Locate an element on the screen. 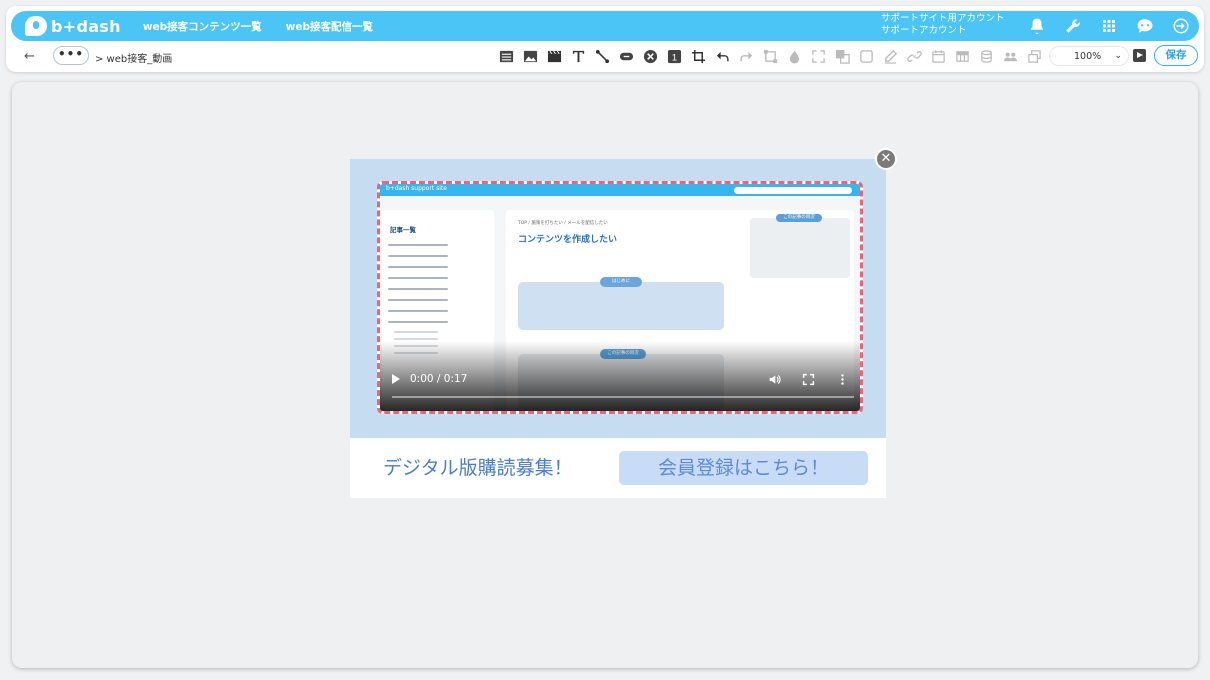  grid-icon is located at coordinates (1109, 26).